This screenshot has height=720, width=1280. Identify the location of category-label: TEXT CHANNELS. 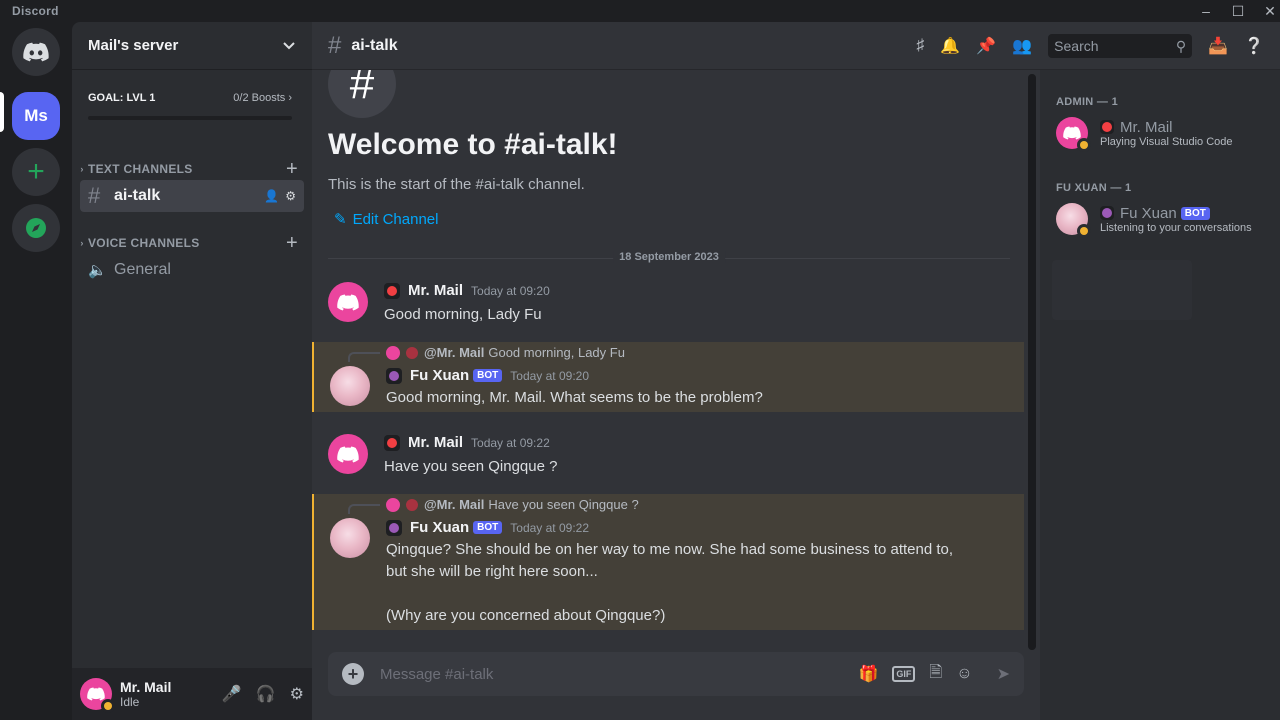
(140, 169).